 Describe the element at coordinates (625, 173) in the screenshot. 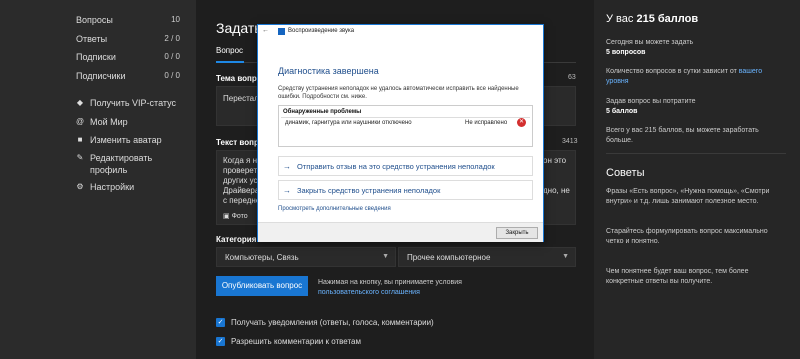

I see `tips-title: Советы` at that location.